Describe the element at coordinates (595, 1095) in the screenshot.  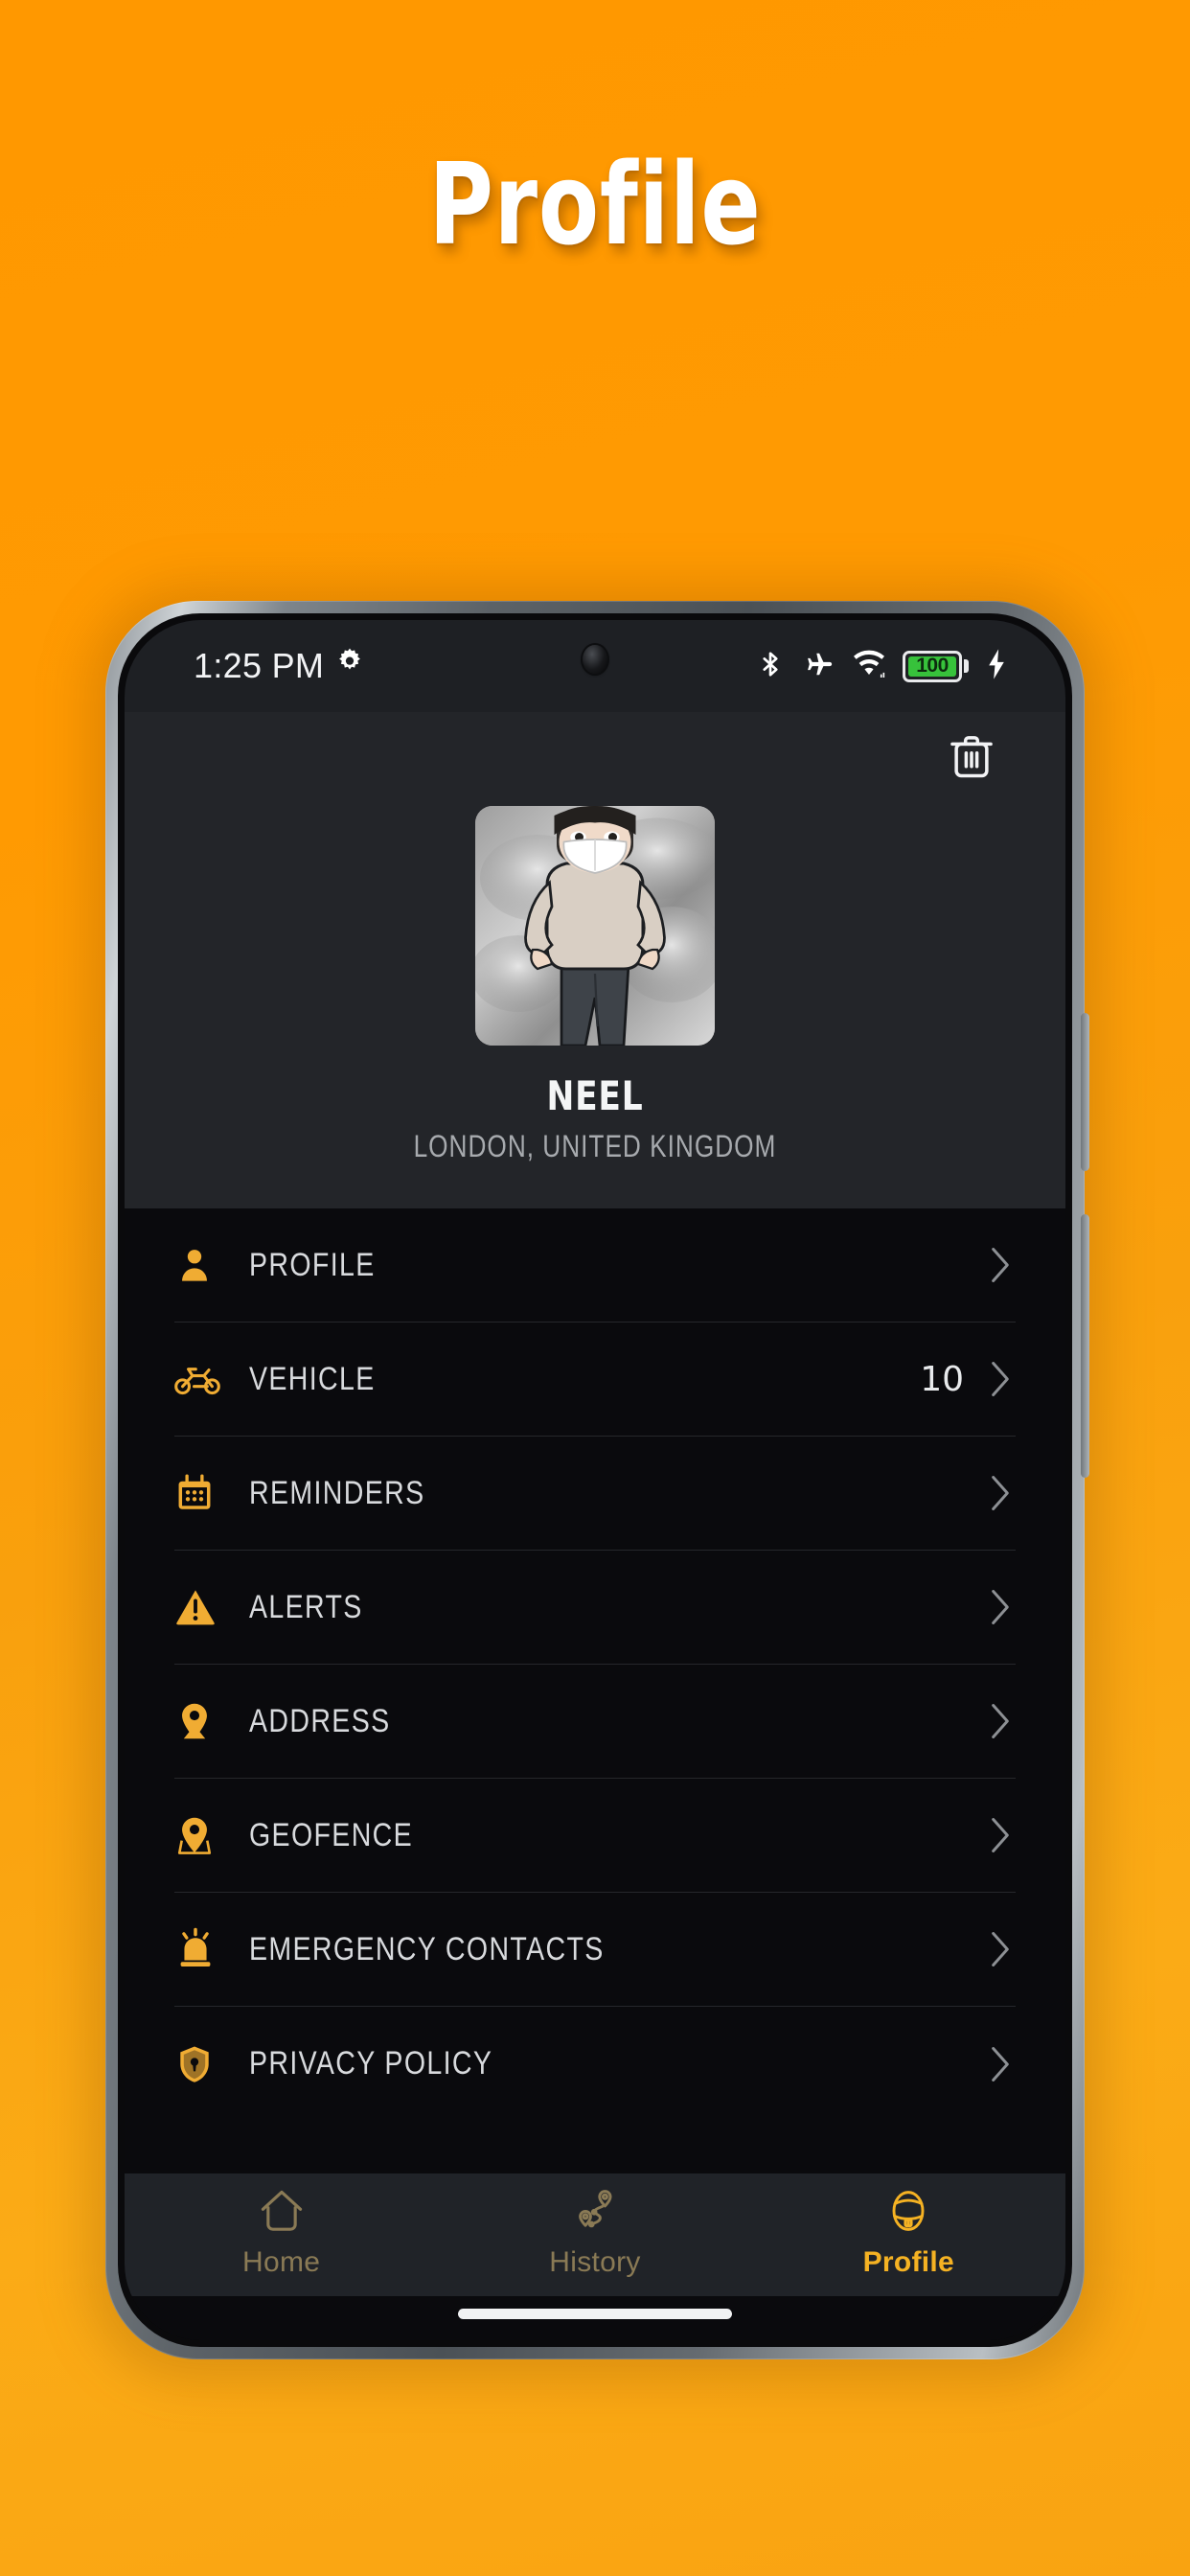
I see `user-name: NEEL` at that location.